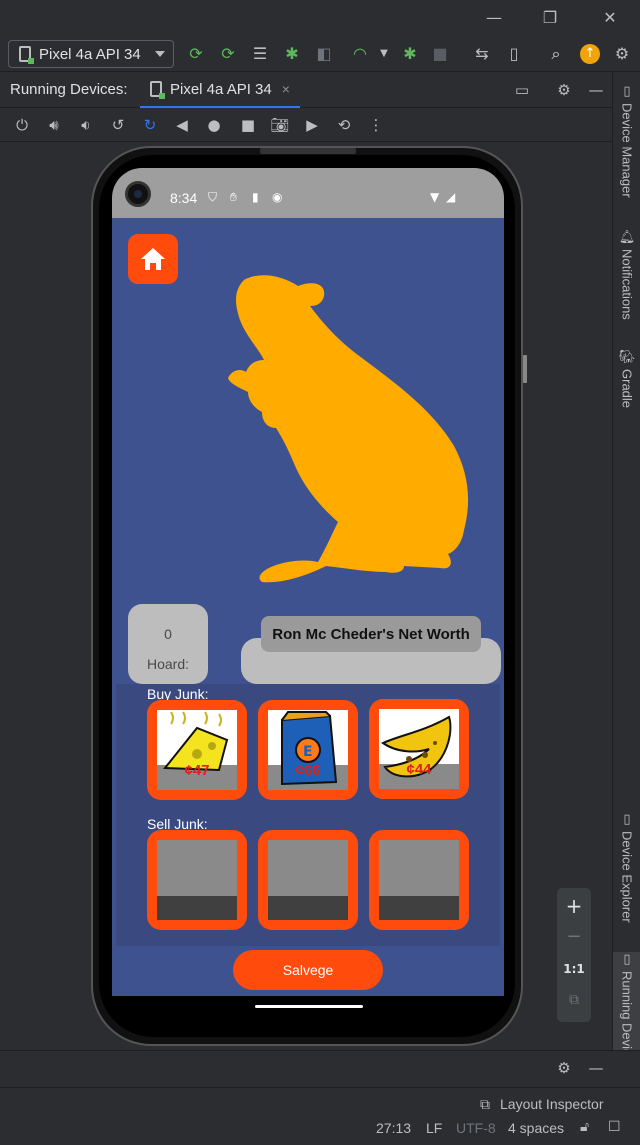  Describe the element at coordinates (308, 770) in the screenshot. I see `buy-price: ¢66` at that location.